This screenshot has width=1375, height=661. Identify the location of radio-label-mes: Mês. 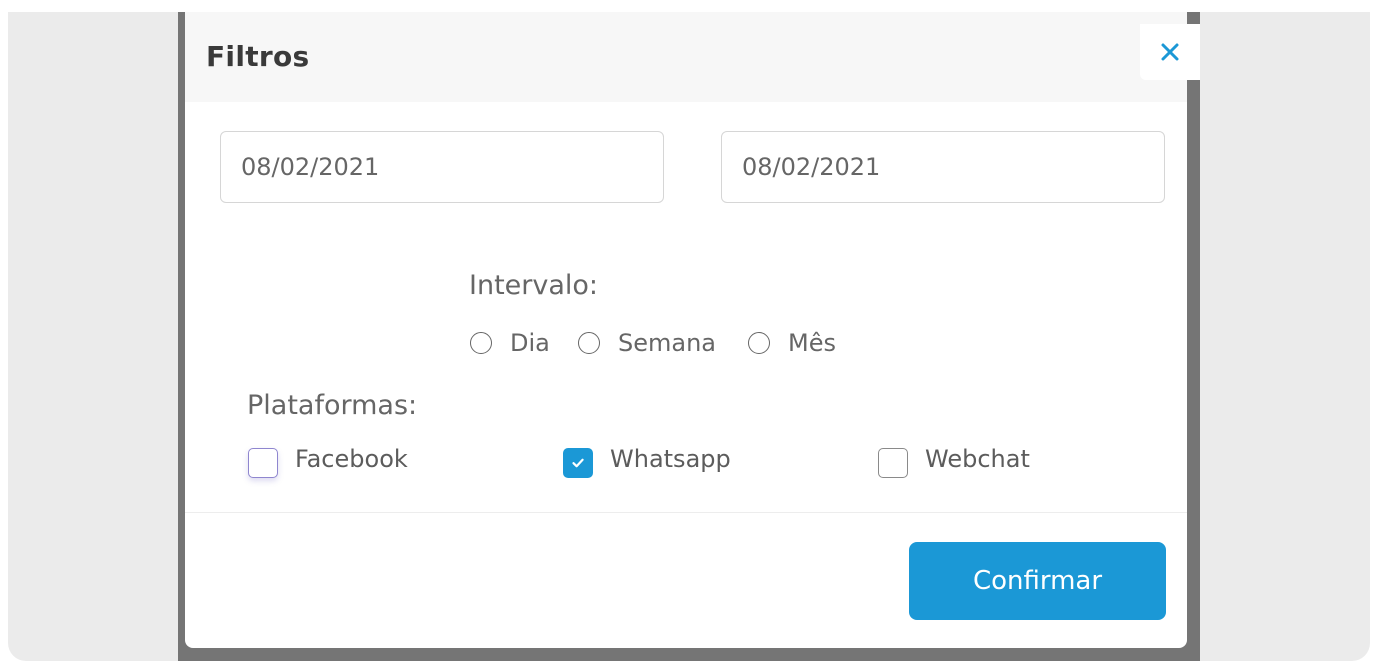
(812, 343).